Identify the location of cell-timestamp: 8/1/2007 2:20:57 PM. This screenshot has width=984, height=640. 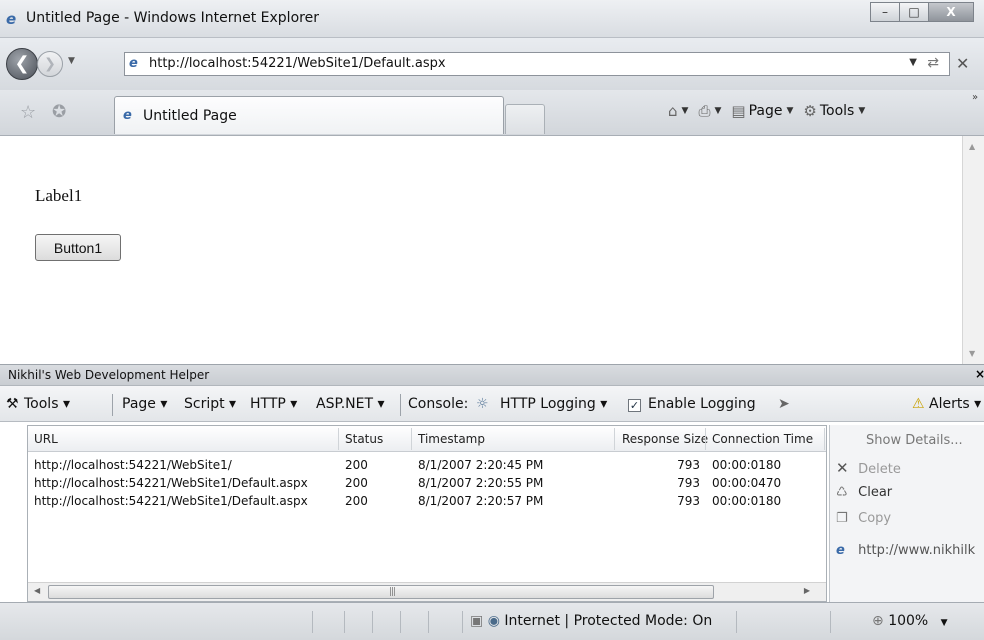
(481, 501).